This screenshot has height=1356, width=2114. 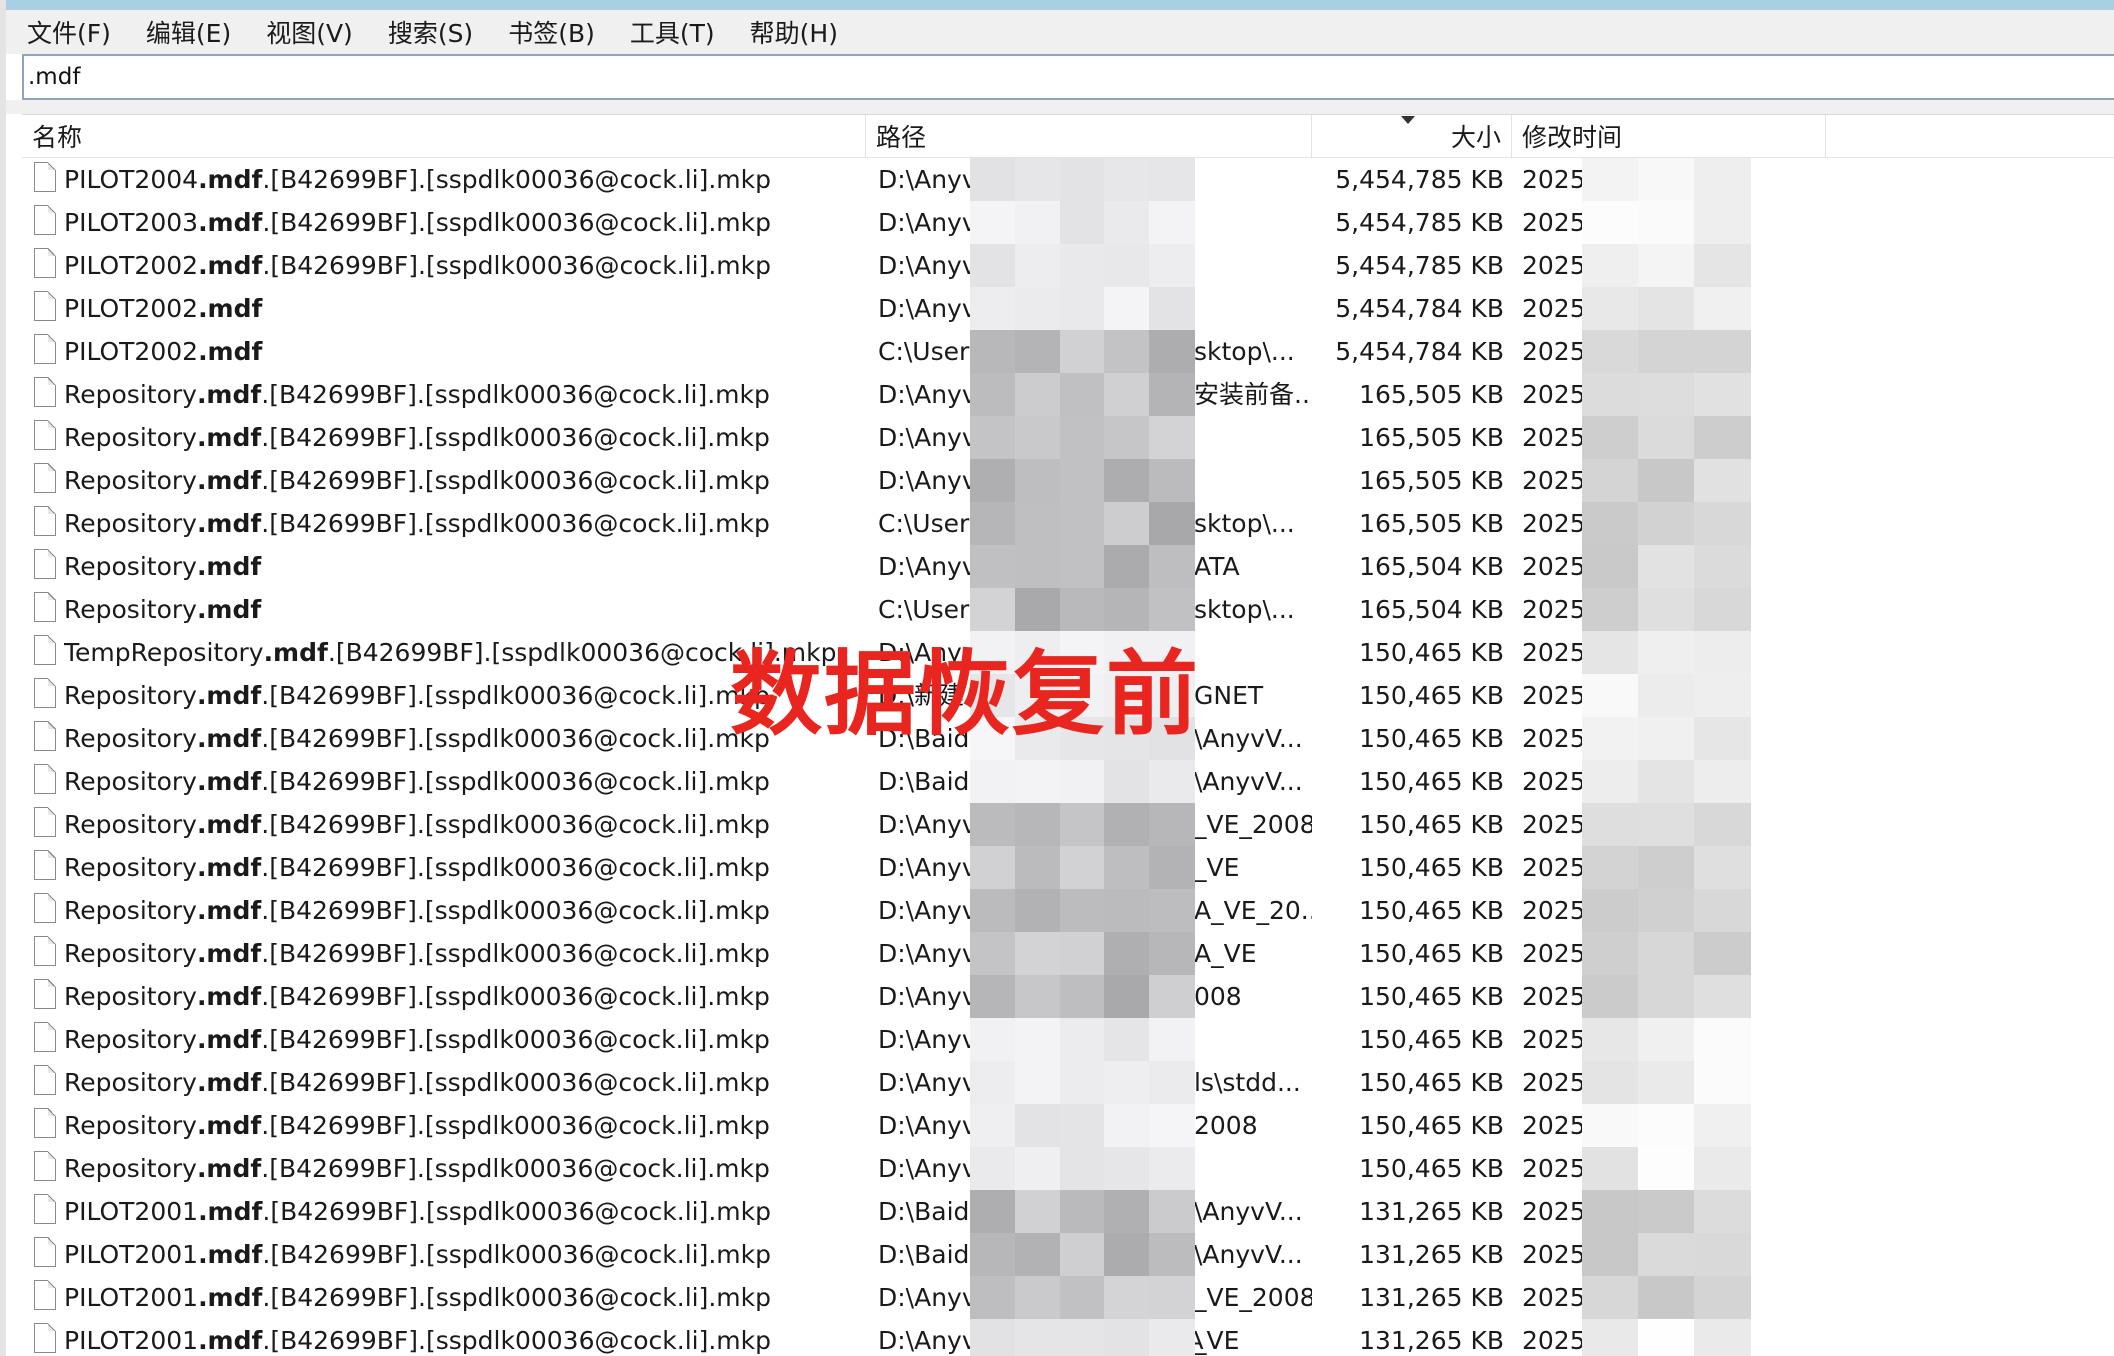 What do you see at coordinates (794, 32) in the screenshot?
I see `menu-help: 帮助(H)` at bounding box center [794, 32].